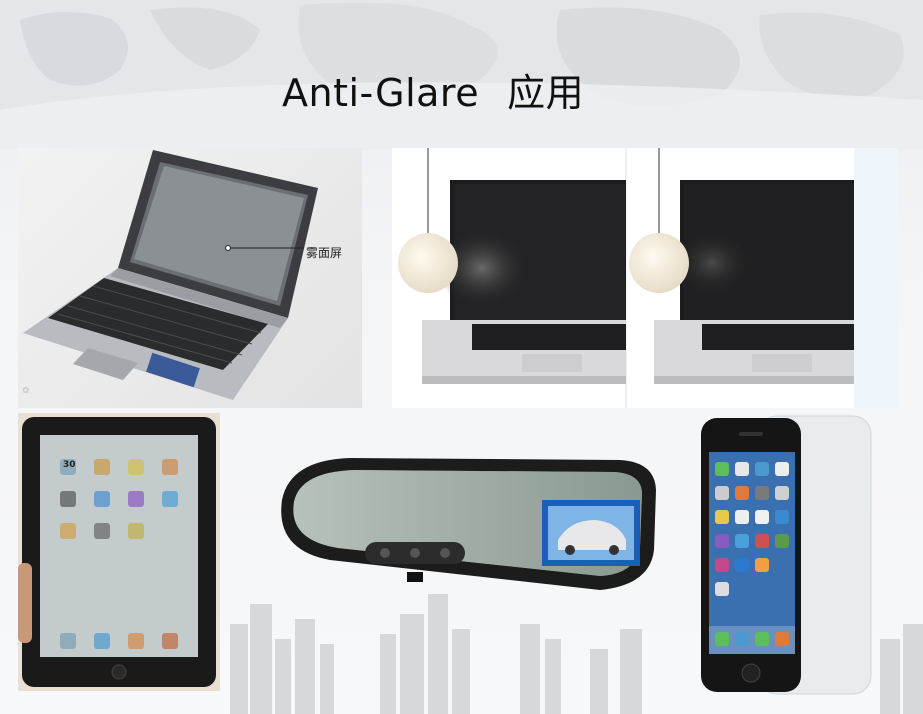 The image size is (923, 714). What do you see at coordinates (546, 93) in the screenshot?
I see `title-chinese: 应用` at bounding box center [546, 93].